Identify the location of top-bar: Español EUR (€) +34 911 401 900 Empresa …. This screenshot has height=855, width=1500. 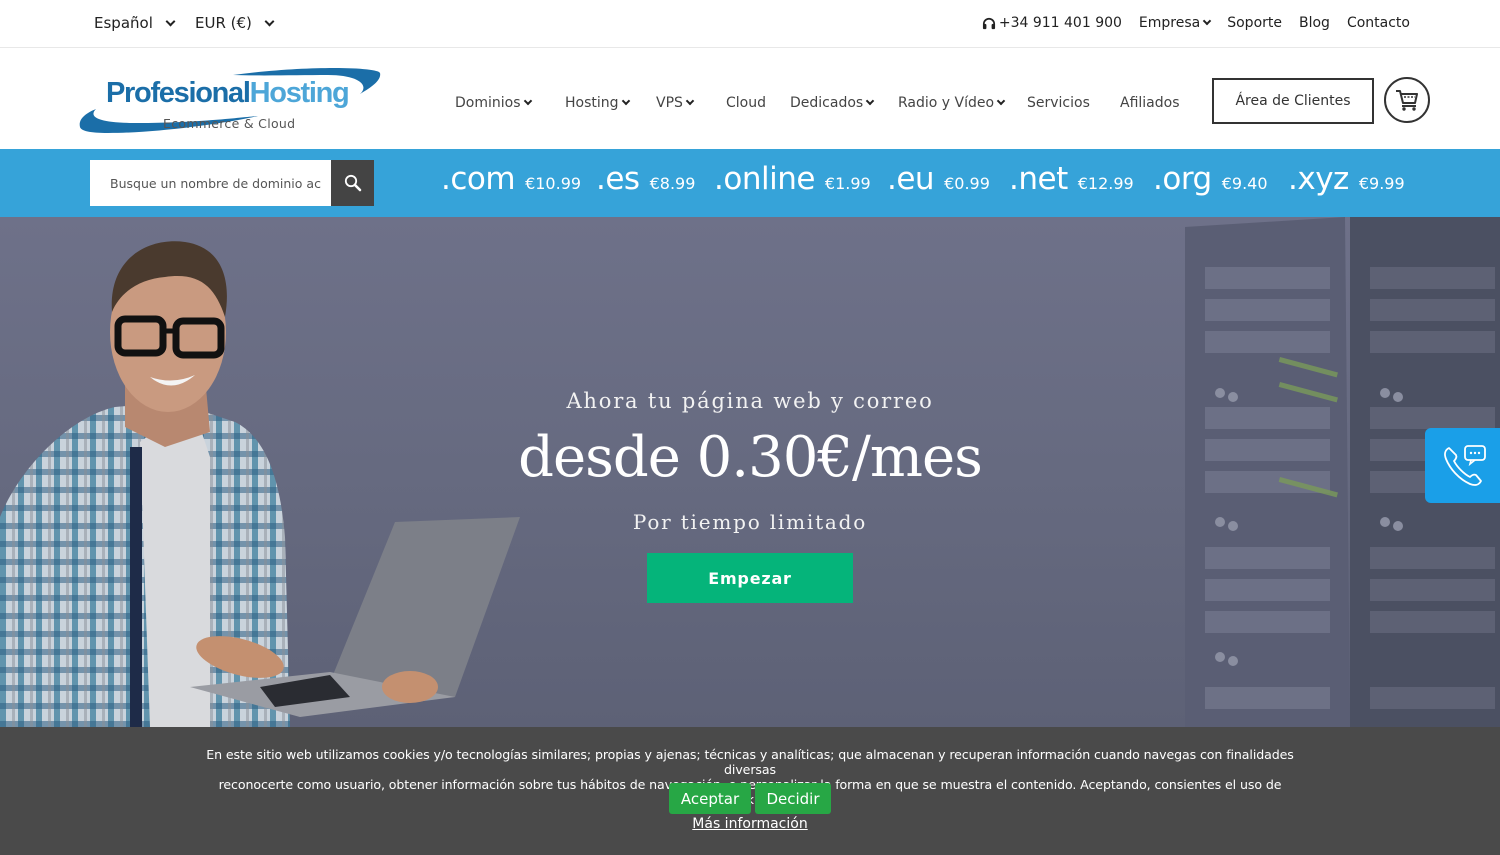
(750, 24).